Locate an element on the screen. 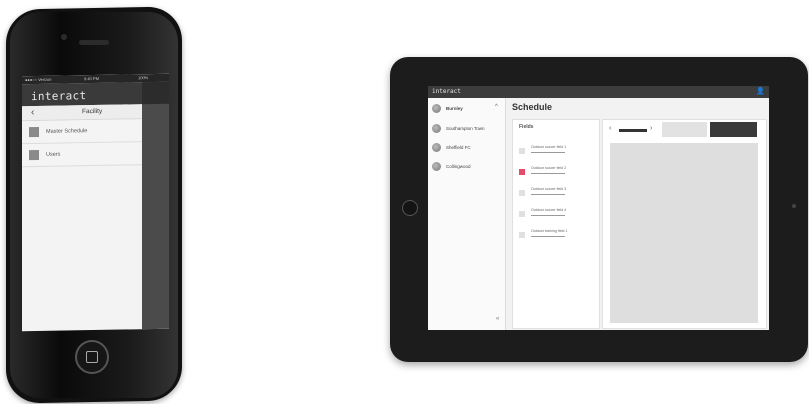  list-item-label: Users is located at coordinates (53, 154).